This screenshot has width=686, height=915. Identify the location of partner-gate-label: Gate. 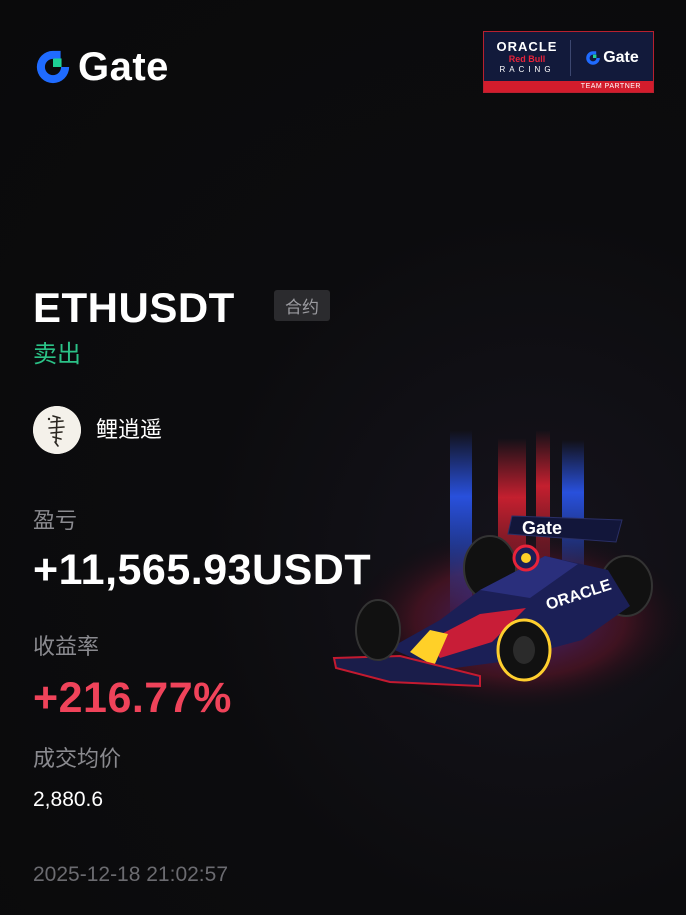
(621, 57).